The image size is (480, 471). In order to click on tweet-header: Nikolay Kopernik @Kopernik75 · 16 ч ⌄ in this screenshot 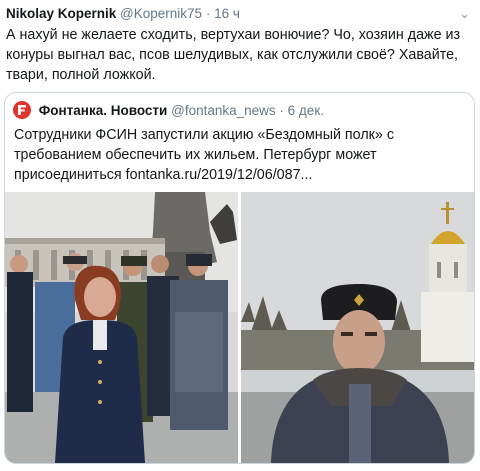, I will do `click(238, 15)`.